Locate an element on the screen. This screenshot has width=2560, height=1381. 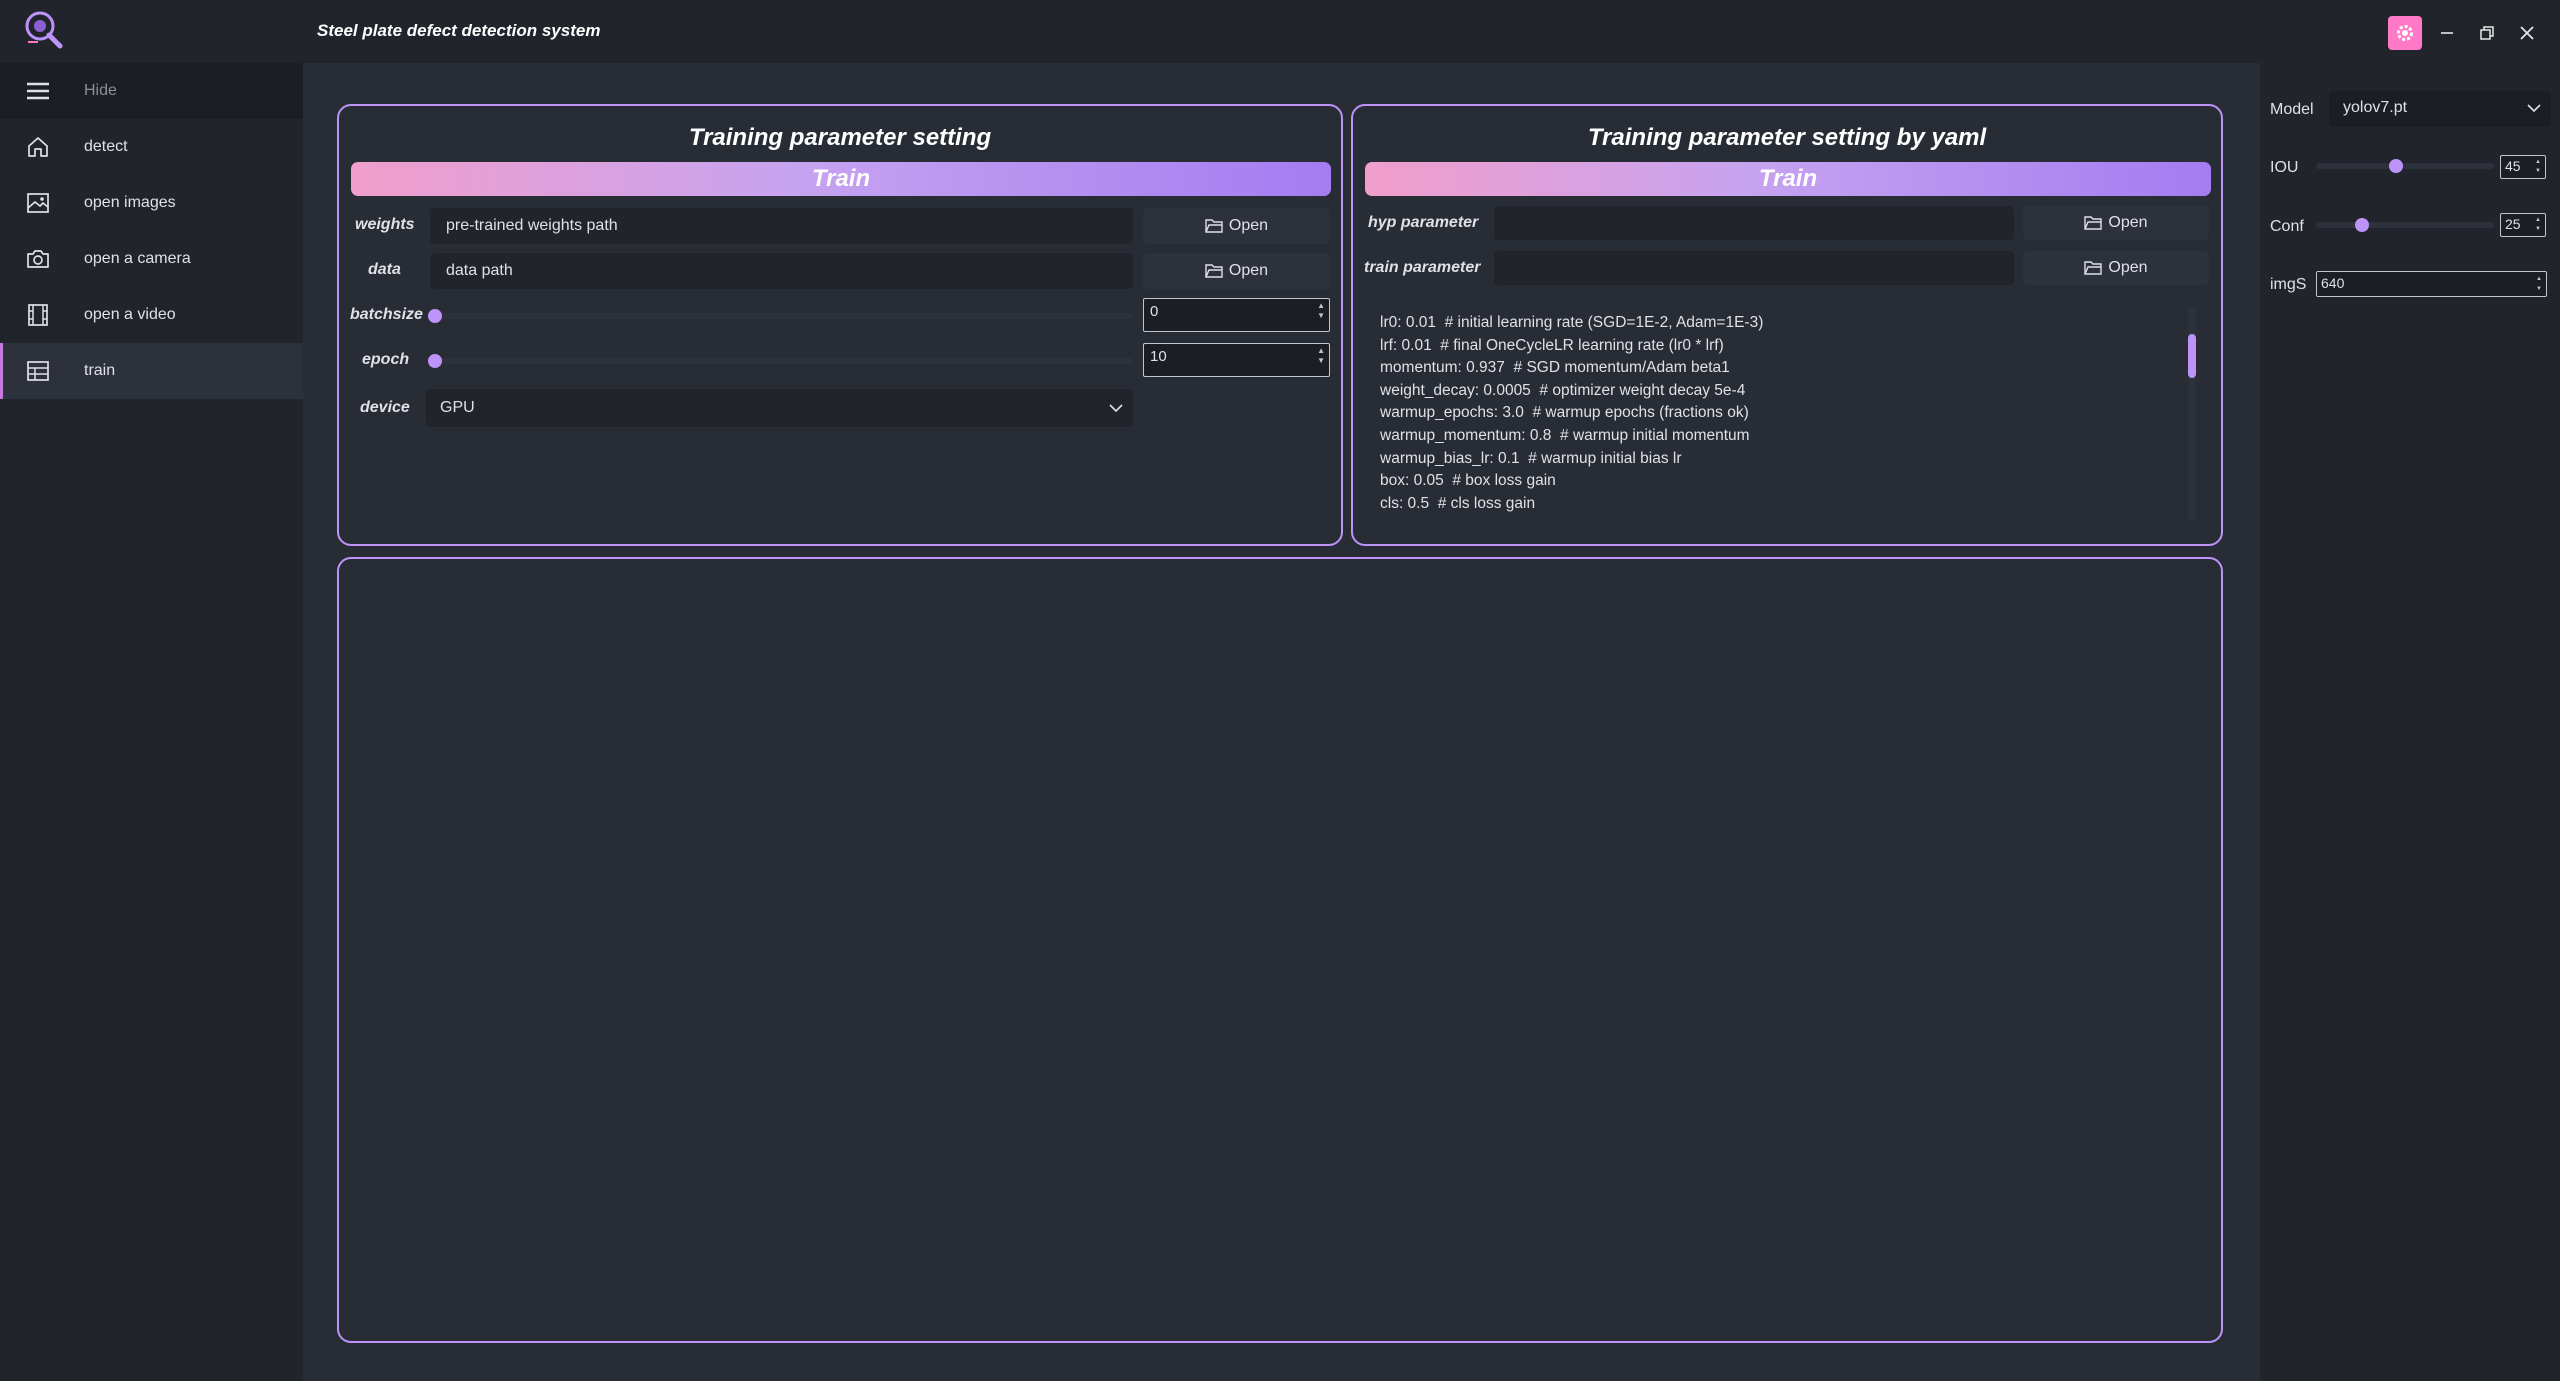
yaml-train-button: Train is located at coordinates (1788, 179).